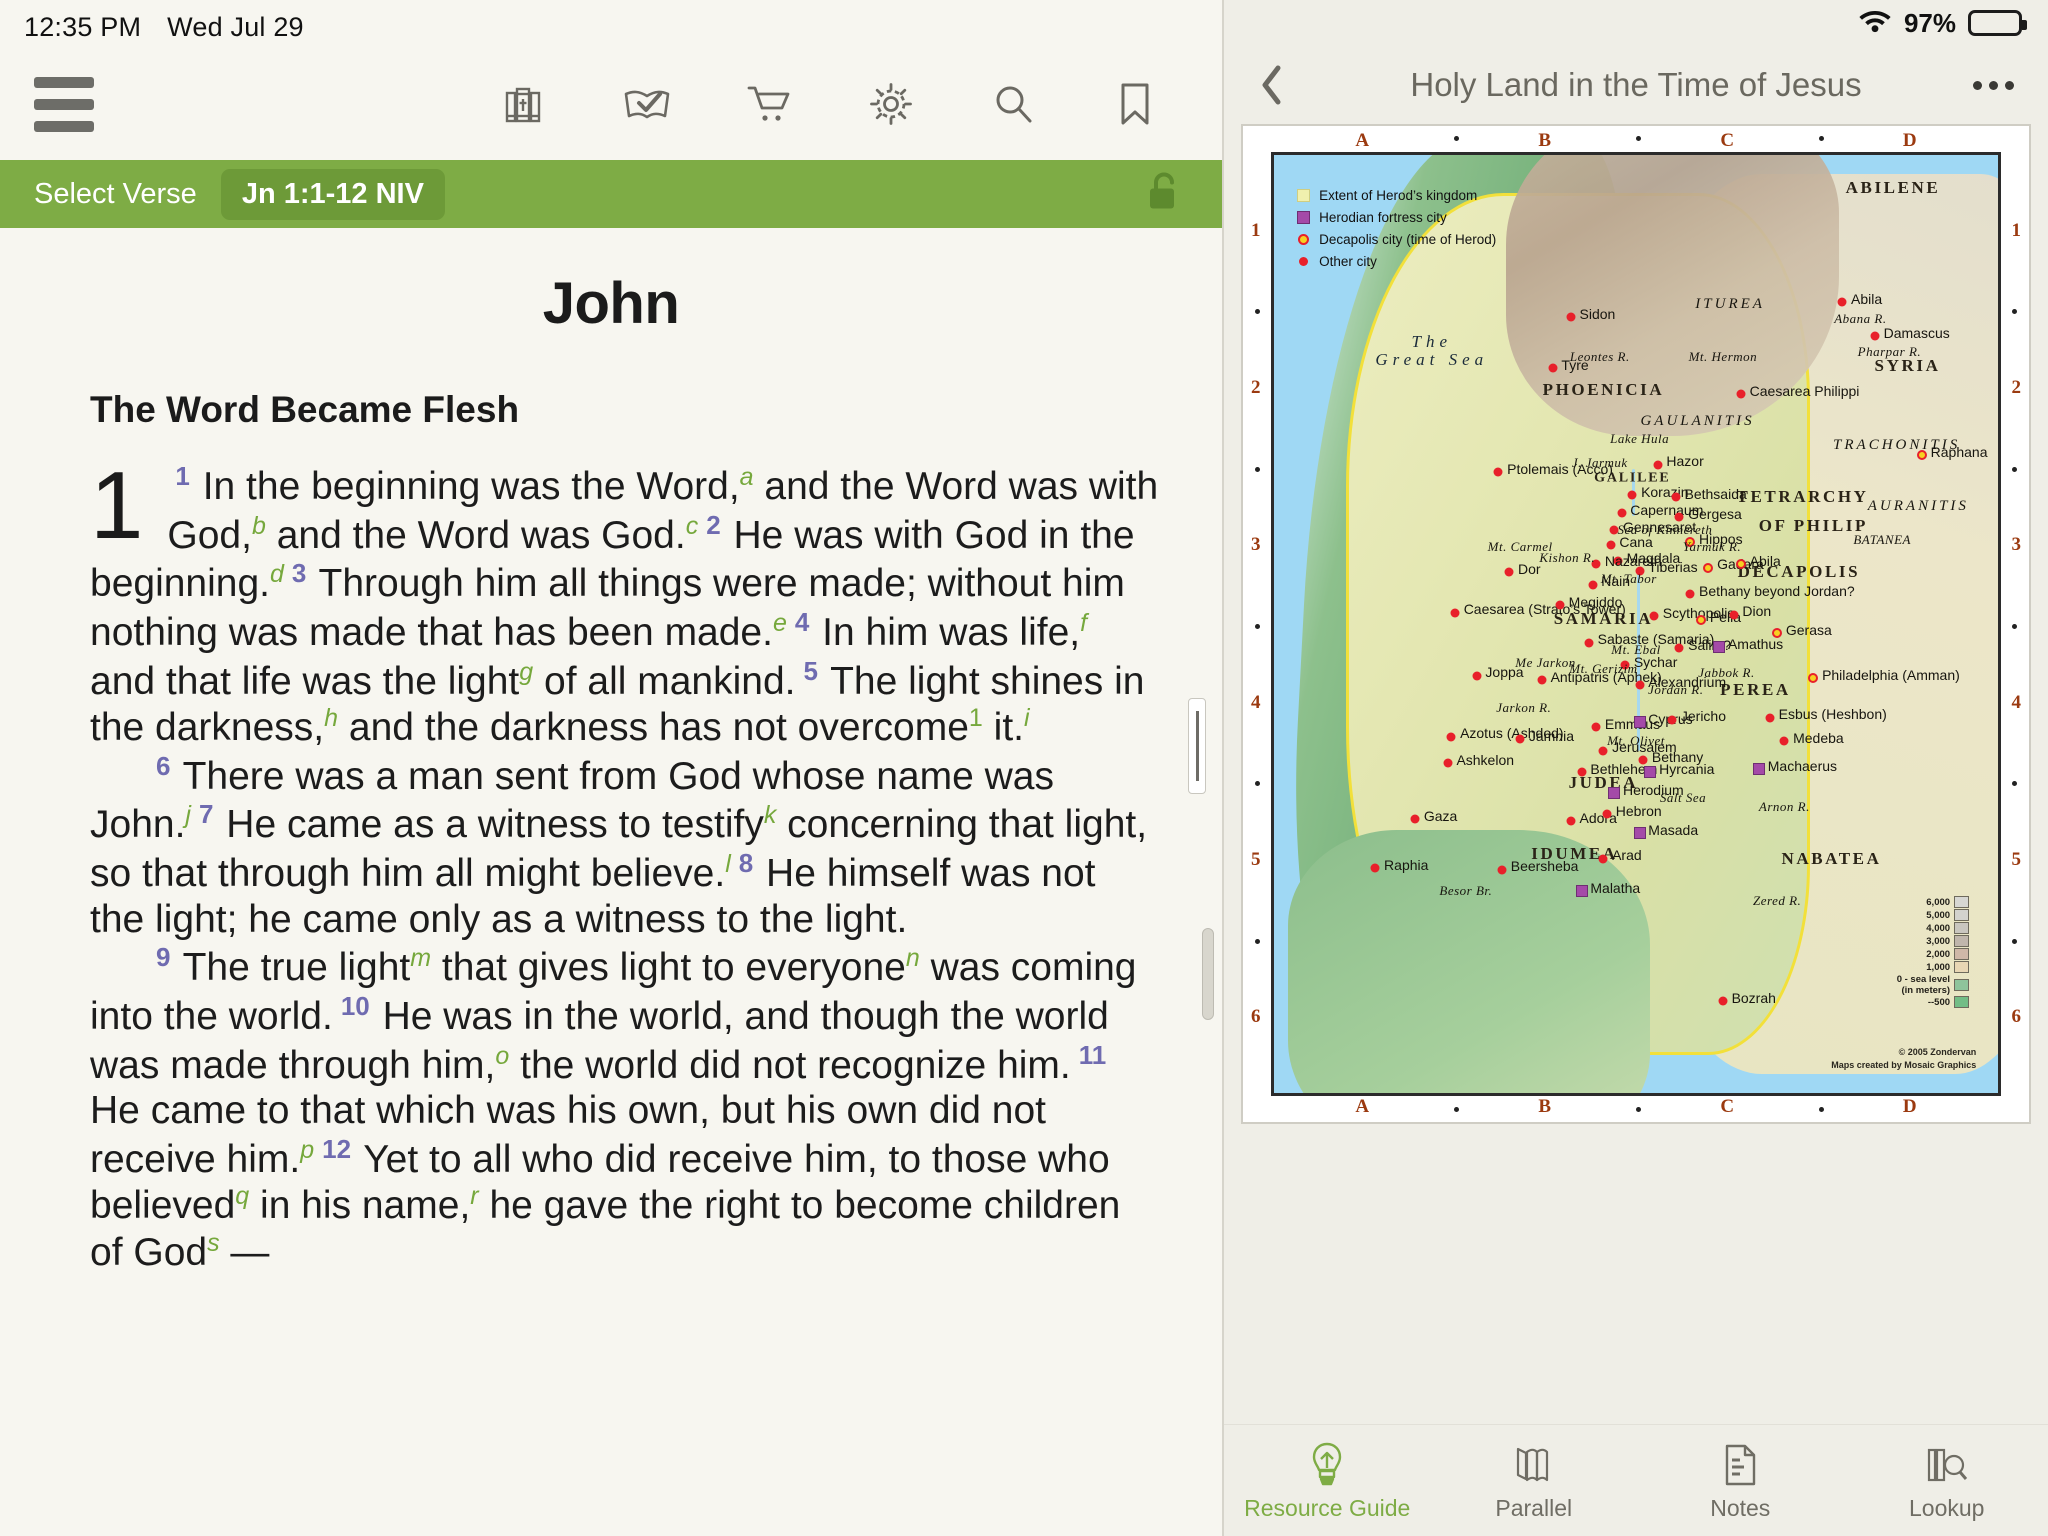  I want to click on verse-number: 11, so click(1090, 1055).